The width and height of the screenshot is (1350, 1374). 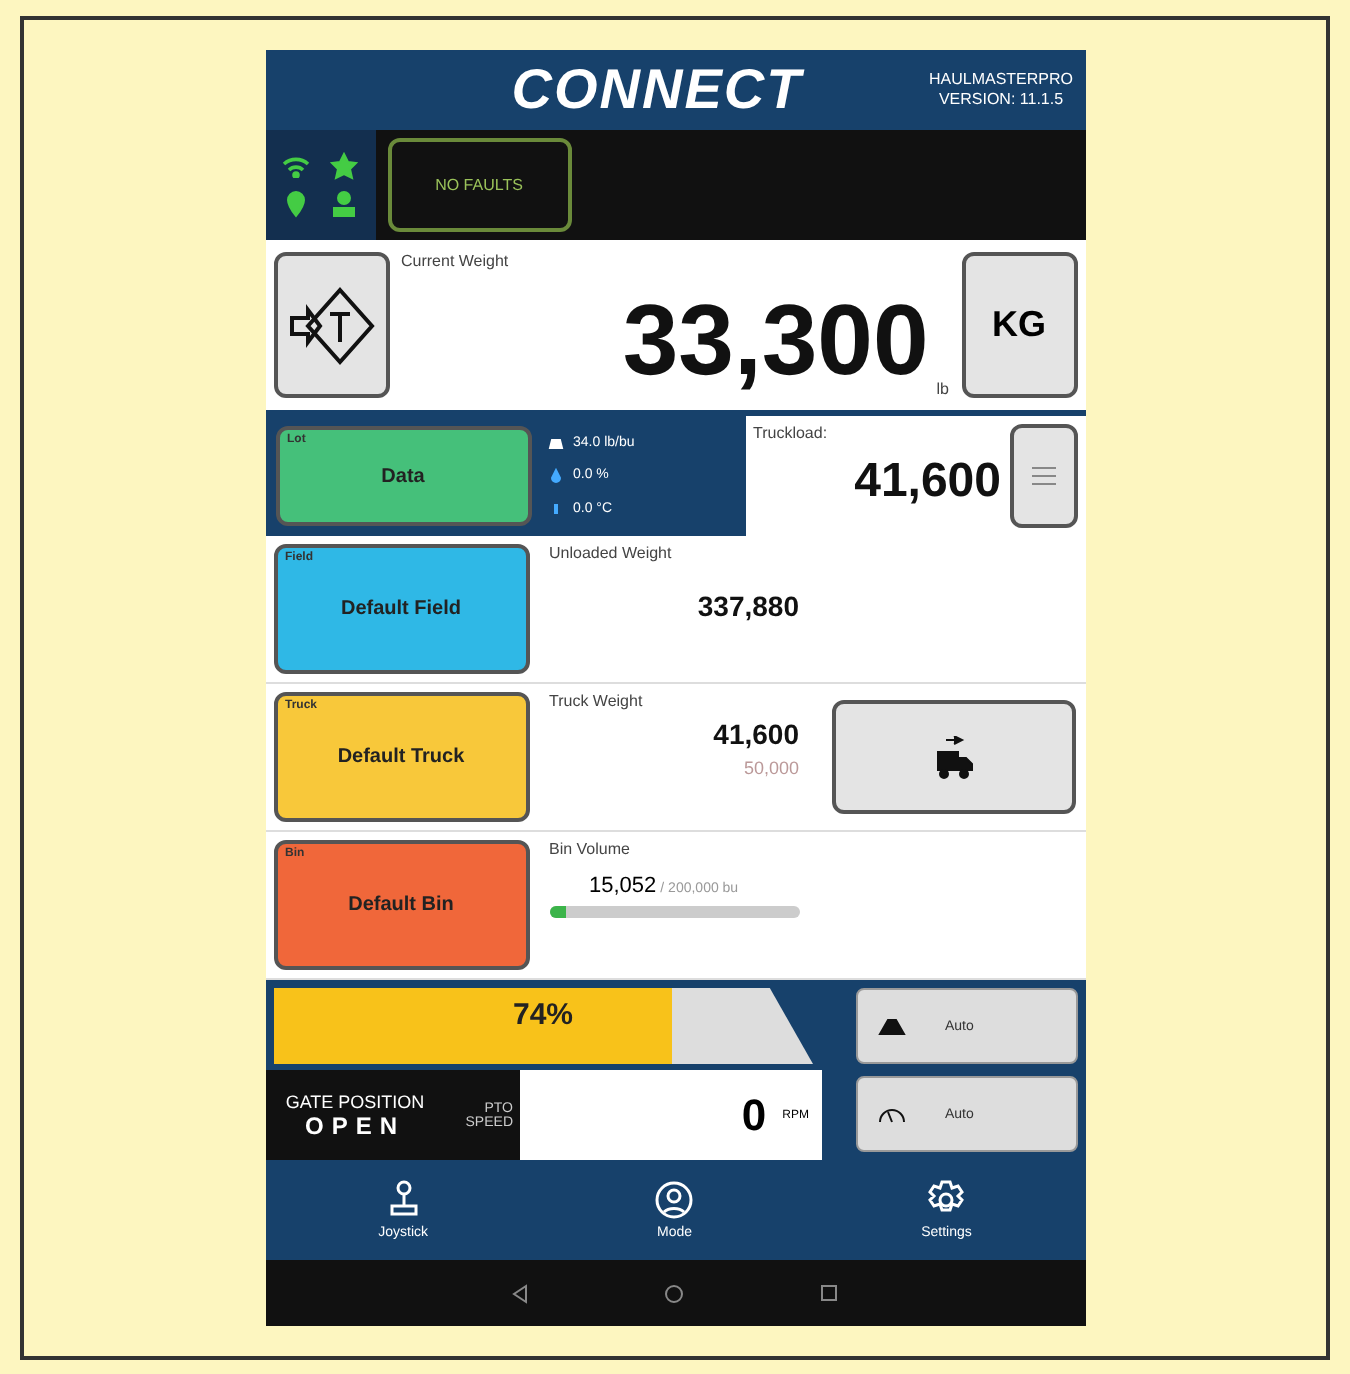 What do you see at coordinates (343, 165) in the screenshot?
I see `star-icon` at bounding box center [343, 165].